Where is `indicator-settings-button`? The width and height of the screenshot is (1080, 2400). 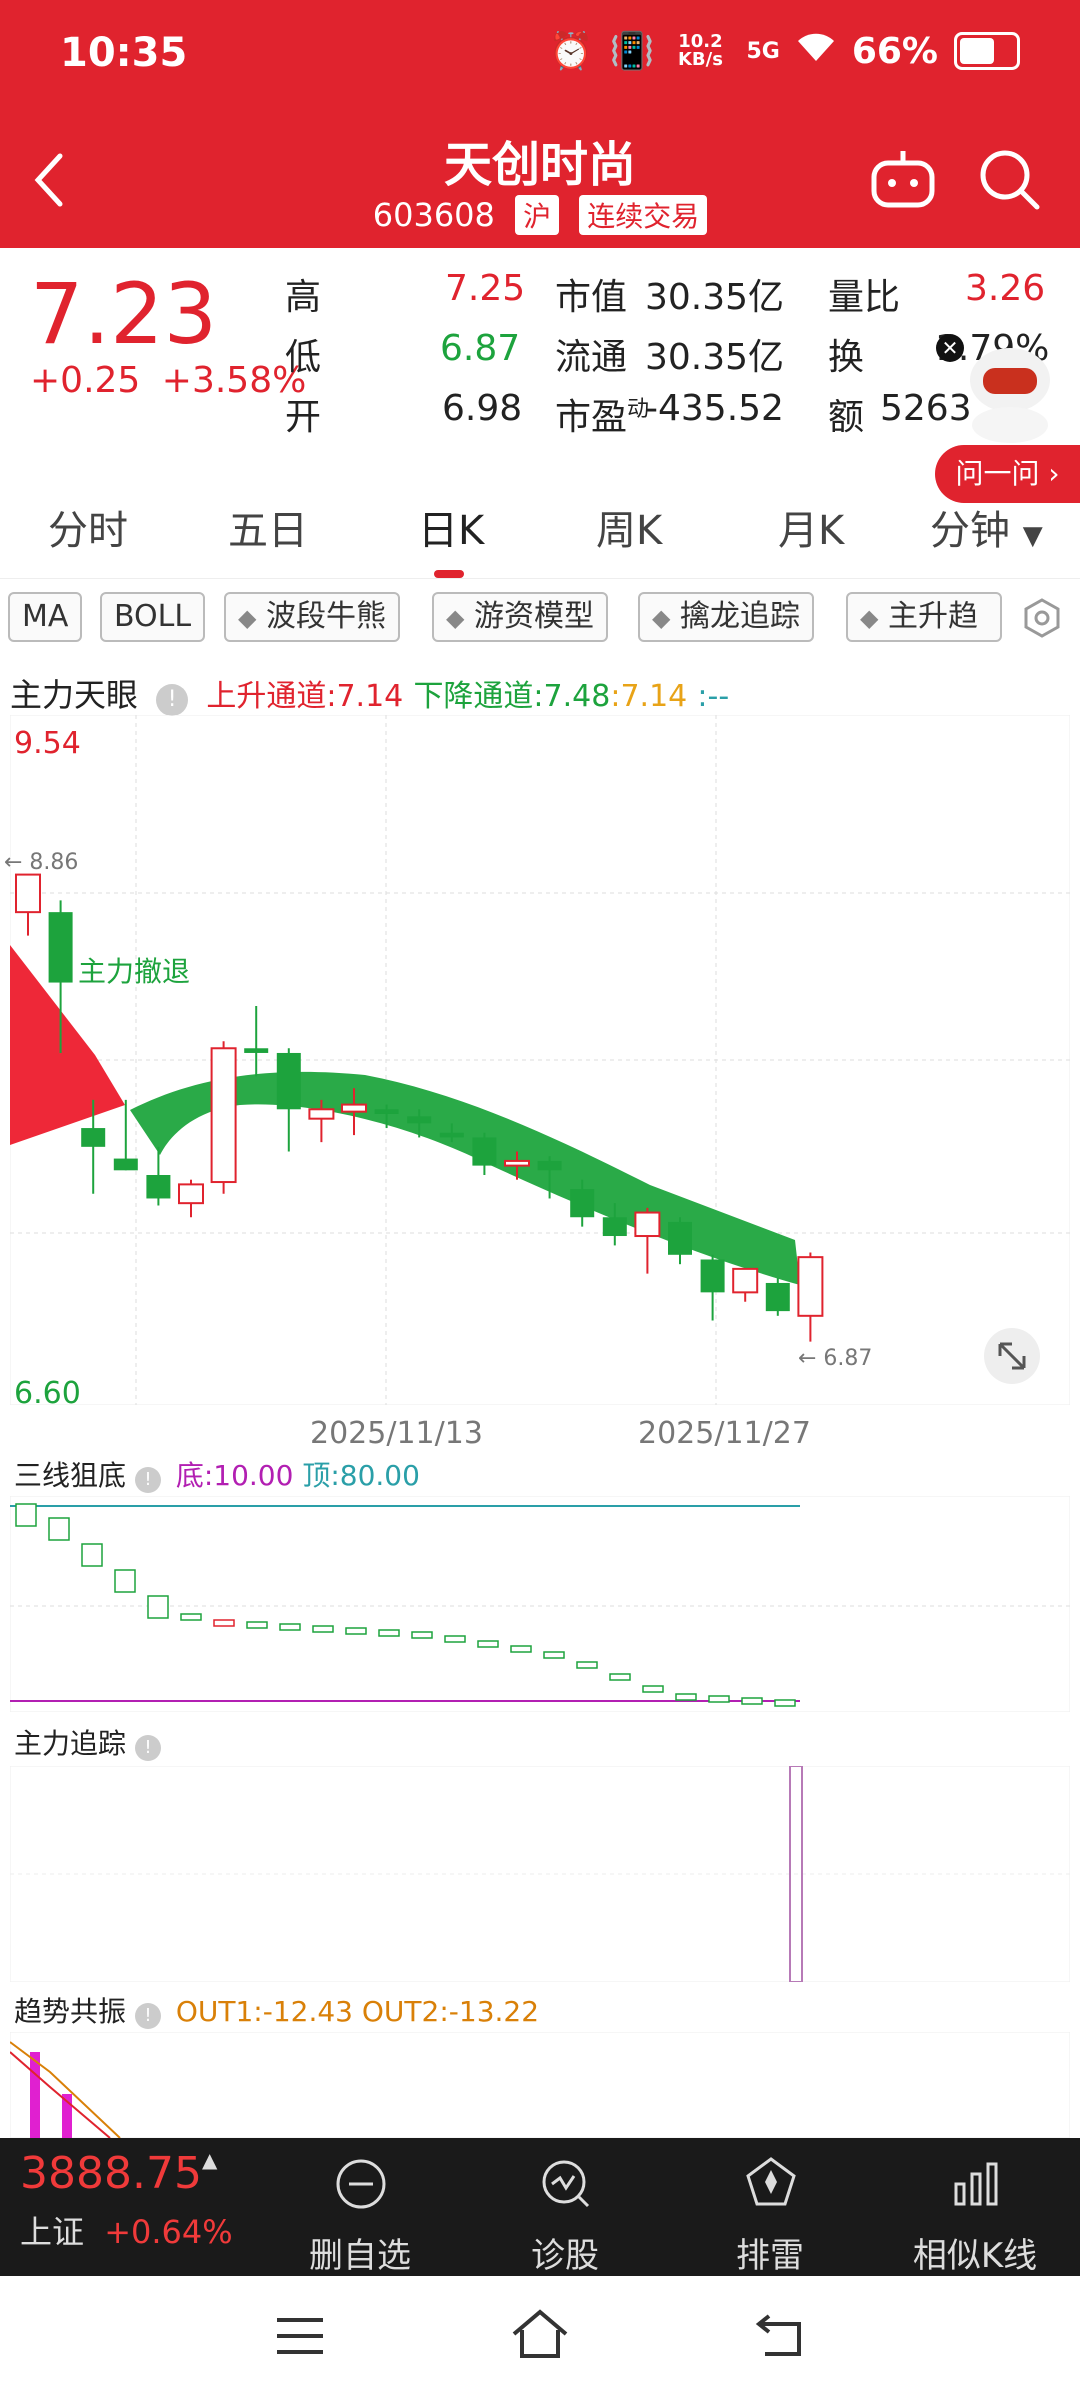
indicator-settings-button is located at coordinates (1042, 618).